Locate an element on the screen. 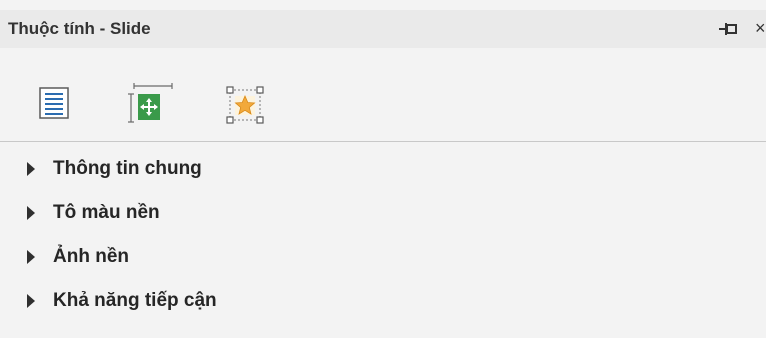 The width and height of the screenshot is (766, 338). size-position-icon is located at coordinates (150, 103).